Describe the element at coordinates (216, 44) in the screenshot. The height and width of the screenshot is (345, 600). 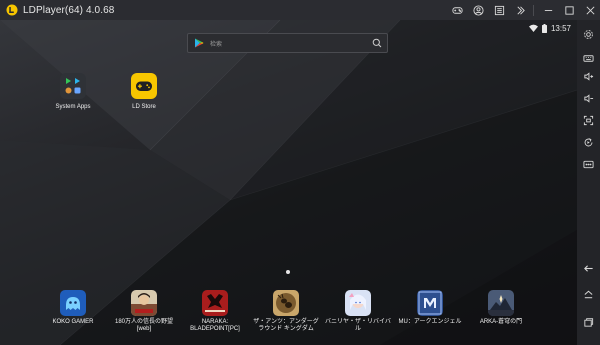
I see `search-placeholder: 检索` at that location.